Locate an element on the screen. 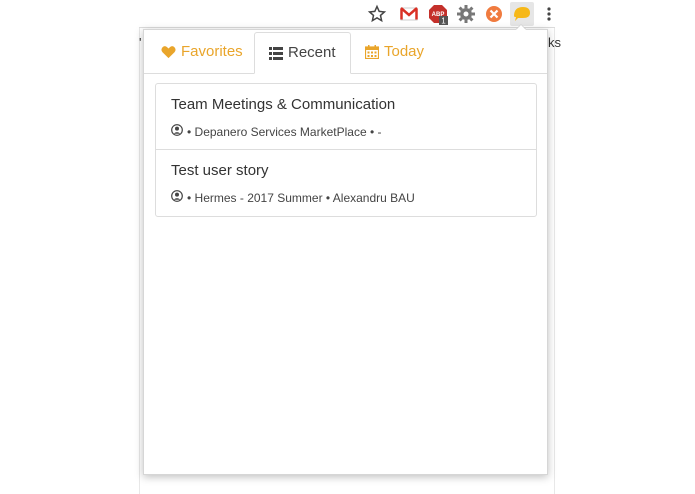 The height and width of the screenshot is (494, 695). svg-text: 1 is located at coordinates (443, 21).